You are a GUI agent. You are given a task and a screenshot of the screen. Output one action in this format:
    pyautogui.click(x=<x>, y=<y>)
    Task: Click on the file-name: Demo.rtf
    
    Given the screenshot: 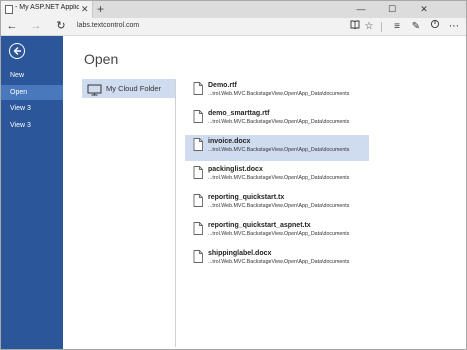 What is the action you would take?
    pyautogui.click(x=222, y=85)
    